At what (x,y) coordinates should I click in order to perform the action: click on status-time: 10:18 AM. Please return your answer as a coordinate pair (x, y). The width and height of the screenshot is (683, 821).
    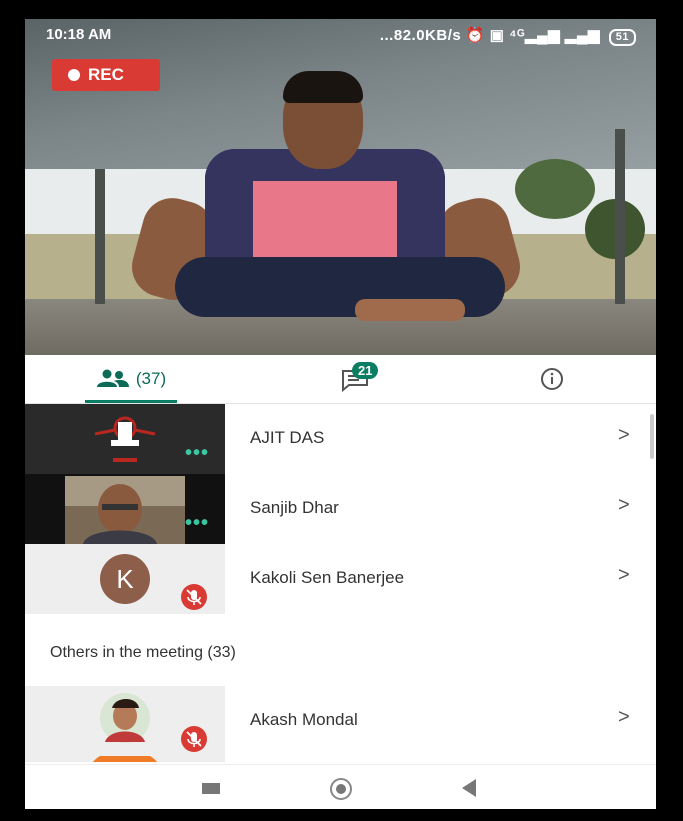
    Looking at the image, I should click on (79, 34).